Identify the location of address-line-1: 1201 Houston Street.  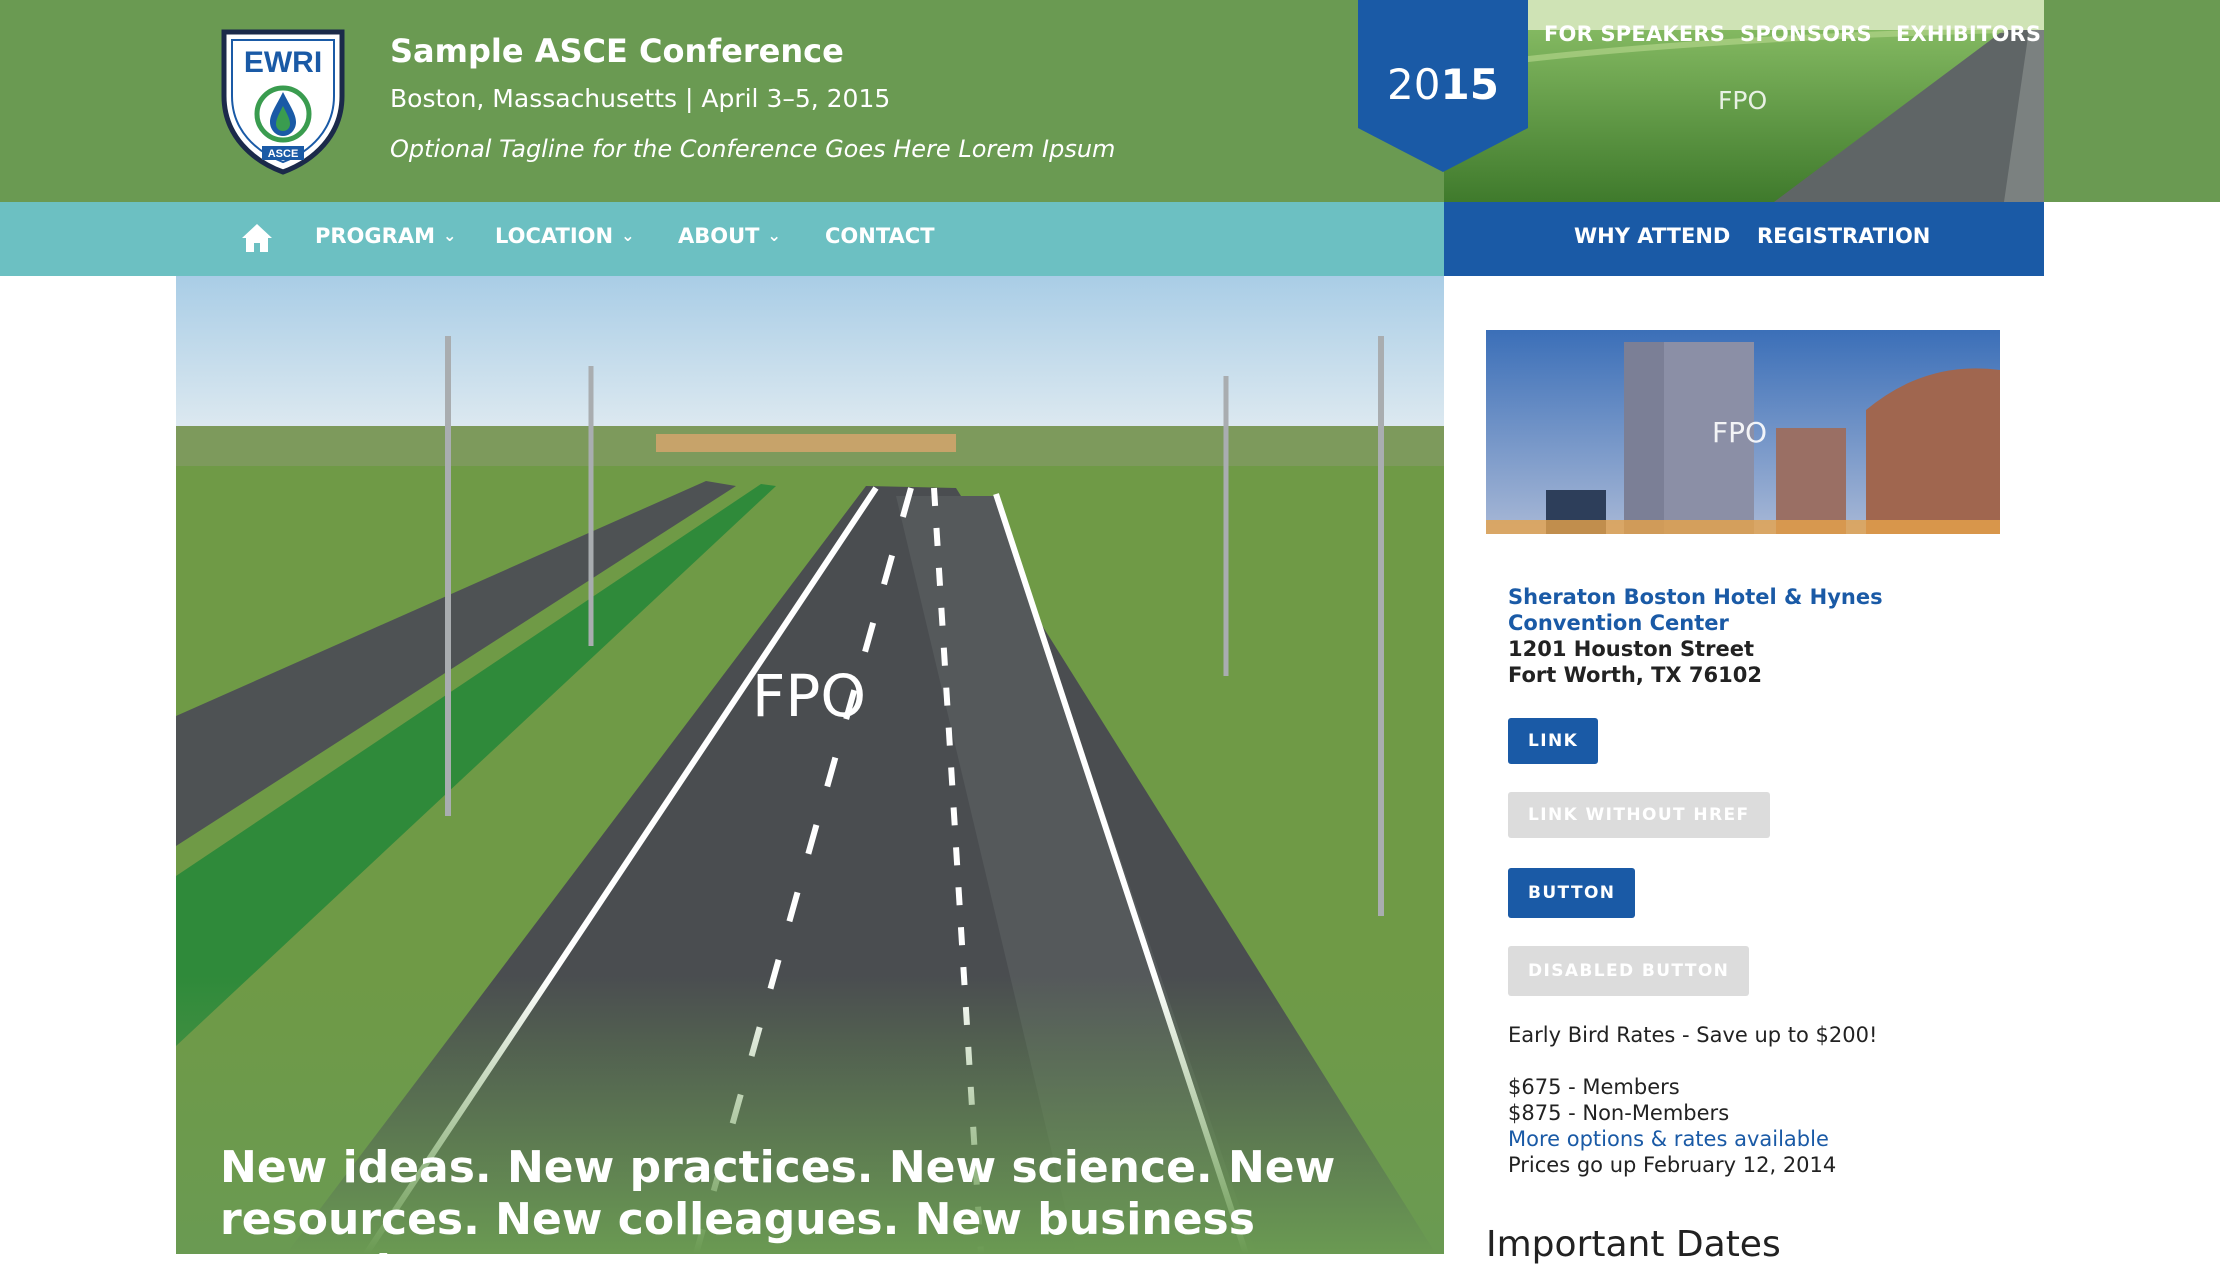
(1631, 649).